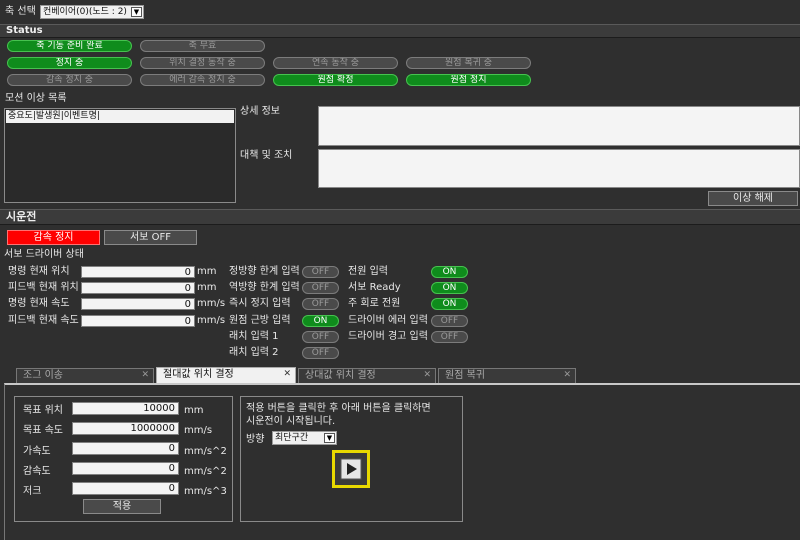 This screenshot has width=800, height=540. What do you see at coordinates (400, 217) in the screenshot?
I see `trial-run-header: 시운전` at bounding box center [400, 217].